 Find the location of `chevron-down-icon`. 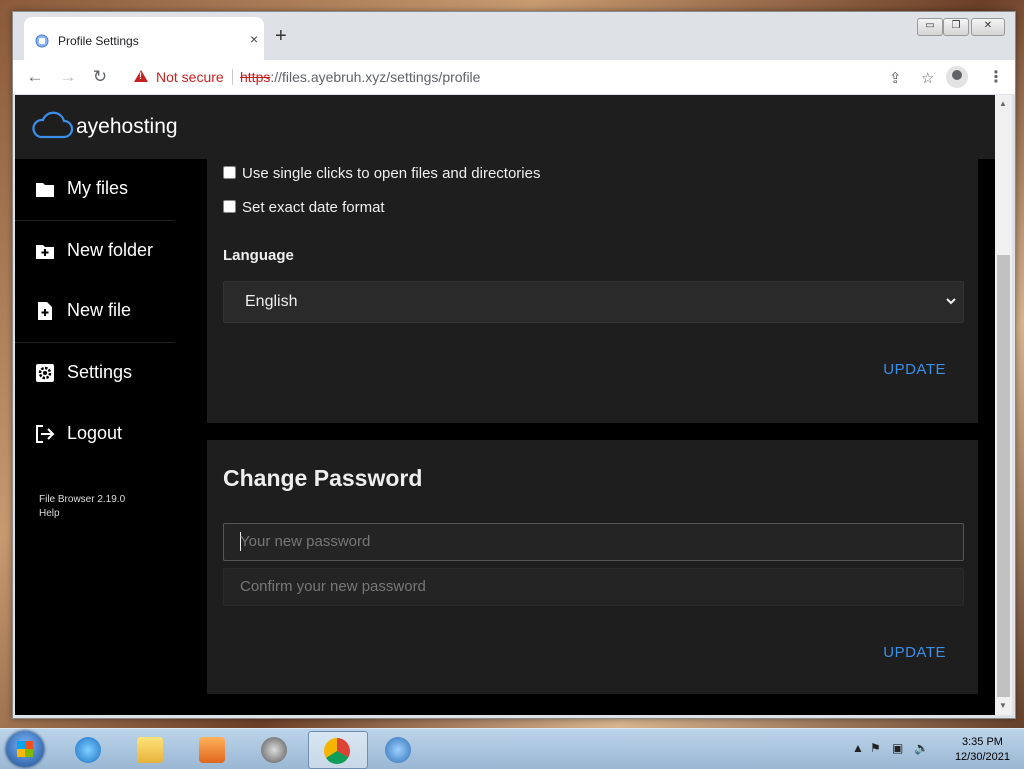

chevron-down-icon is located at coordinates (951, 301).